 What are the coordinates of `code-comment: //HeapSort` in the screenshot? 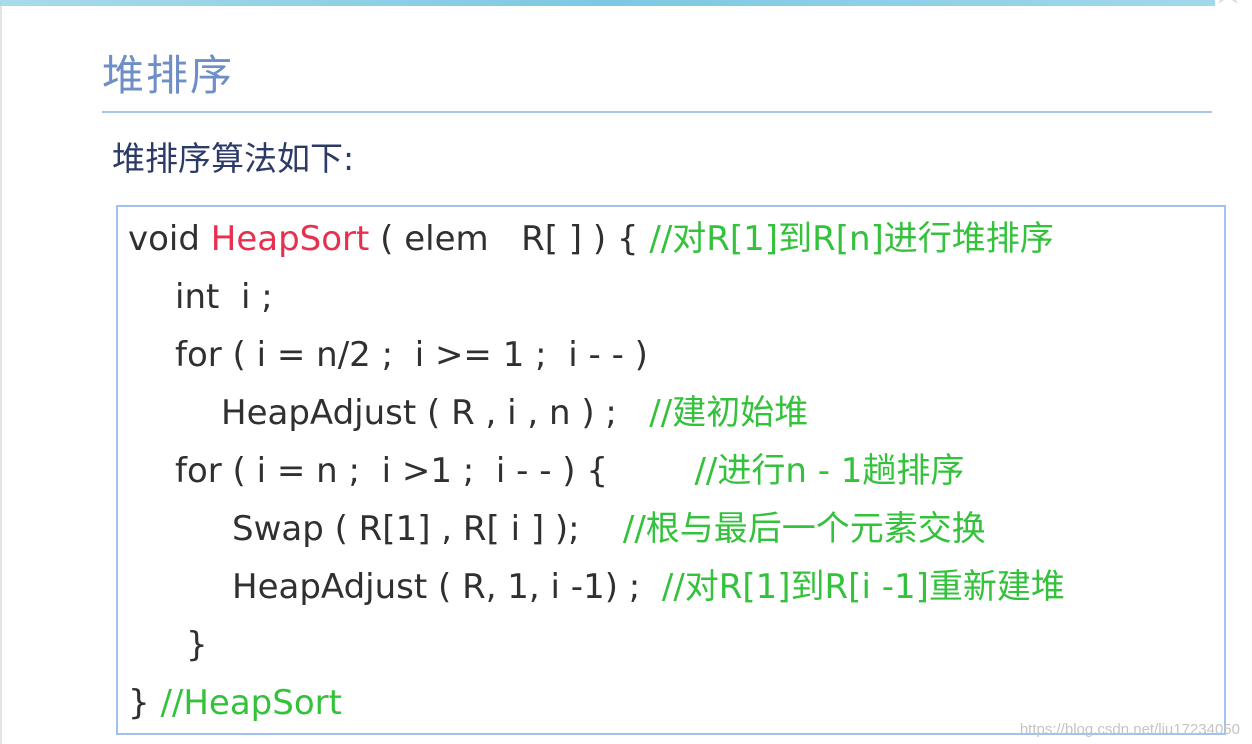 It's located at (251, 703).